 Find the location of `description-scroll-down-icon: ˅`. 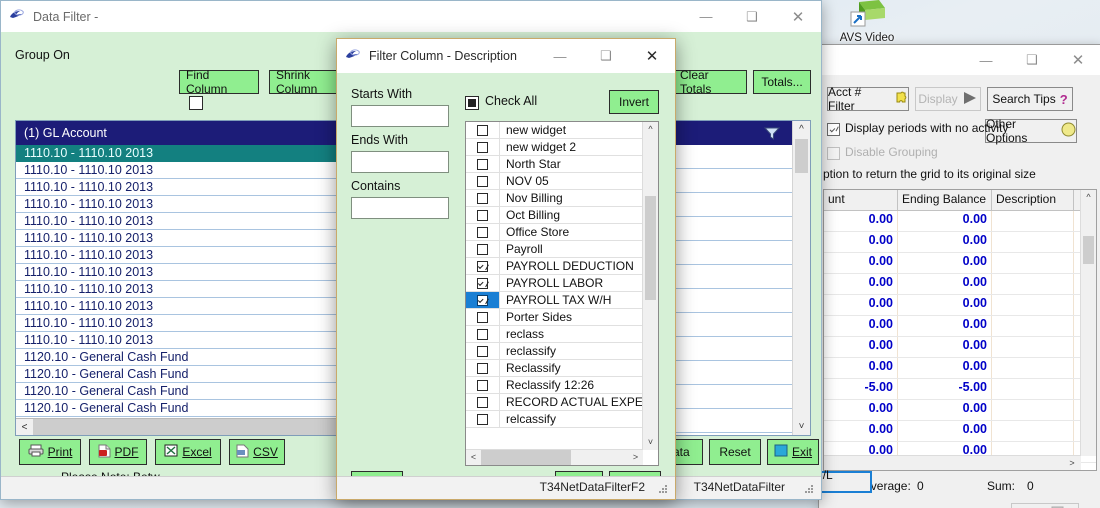

description-scroll-down-icon: ˅ is located at coordinates (801, 426).